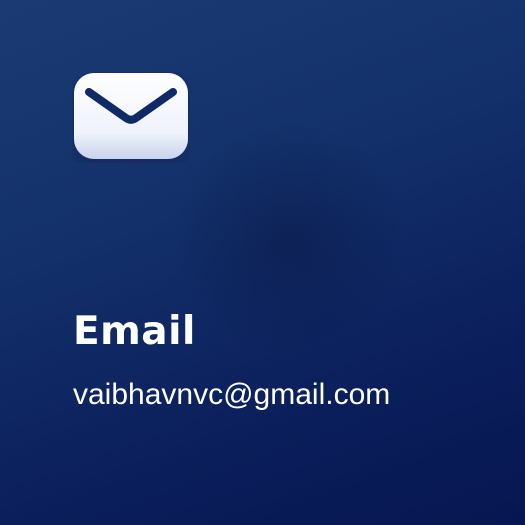 The width and height of the screenshot is (525, 525). I want to click on card-title: Email, so click(134, 331).